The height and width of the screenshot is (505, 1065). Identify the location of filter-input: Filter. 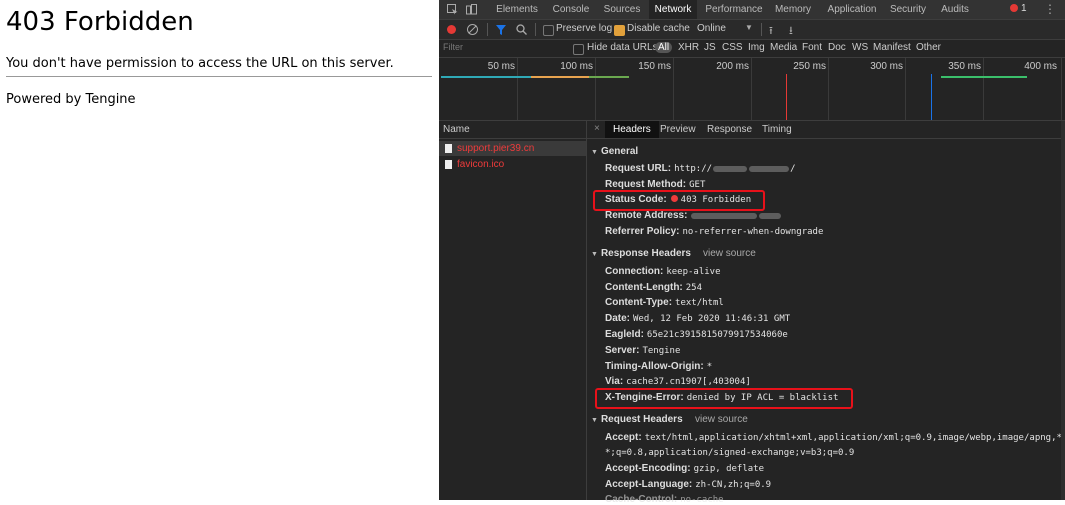
(503, 48).